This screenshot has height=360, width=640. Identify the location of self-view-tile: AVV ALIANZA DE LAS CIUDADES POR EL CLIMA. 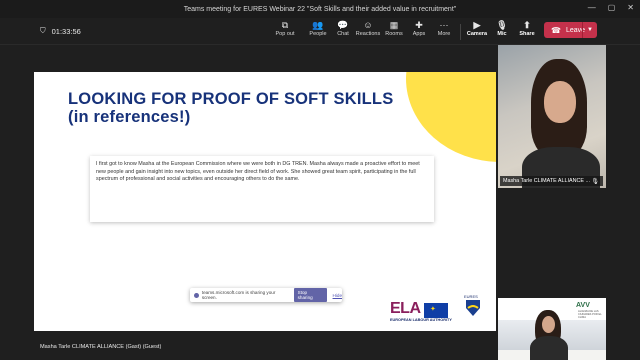
(552, 329).